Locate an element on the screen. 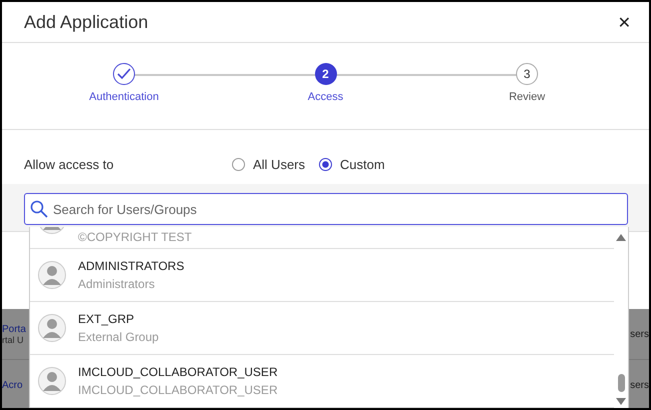 This screenshot has height=410, width=651. app-name: Acro is located at coordinates (12, 385).